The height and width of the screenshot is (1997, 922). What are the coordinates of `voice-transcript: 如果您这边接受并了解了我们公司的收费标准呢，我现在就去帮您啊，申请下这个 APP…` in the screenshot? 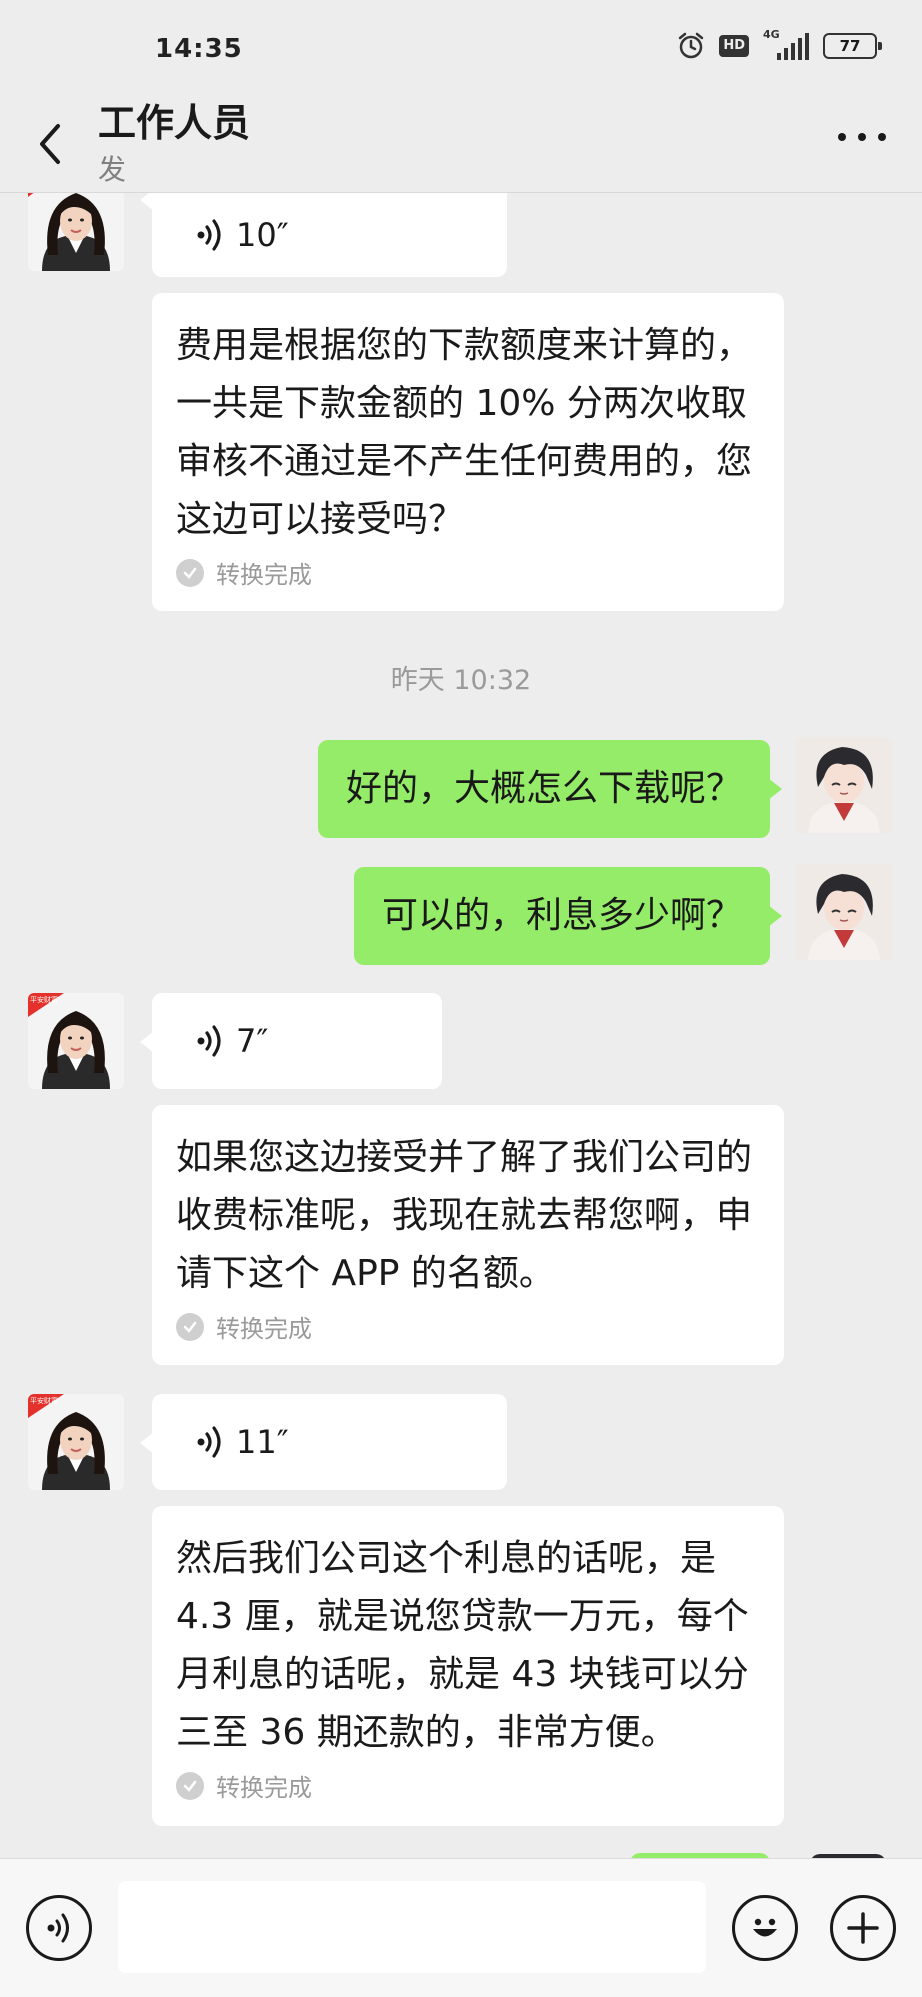 It's located at (468, 1235).